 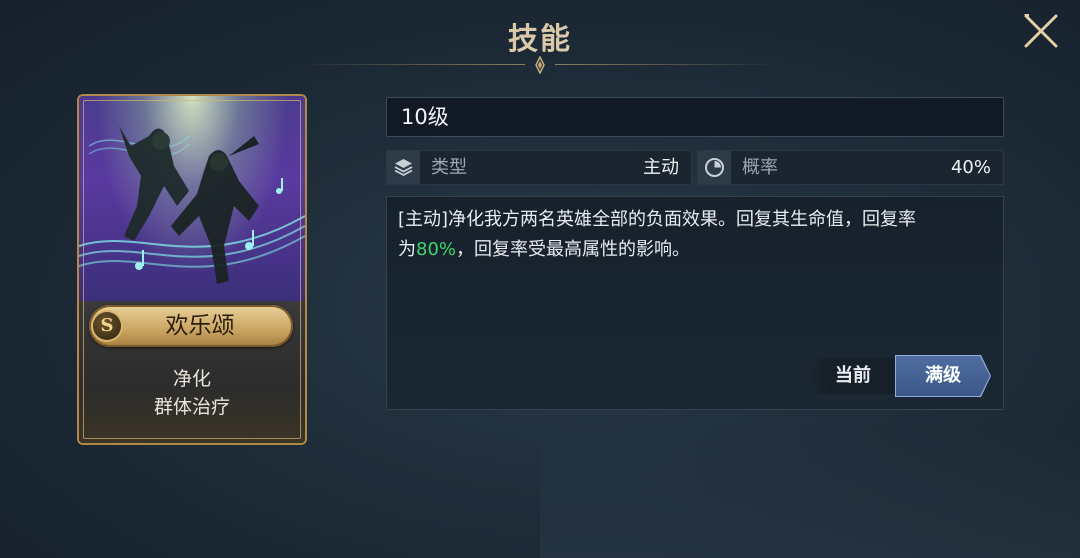 I want to click on max-level-tab: 满级, so click(x=943, y=376).